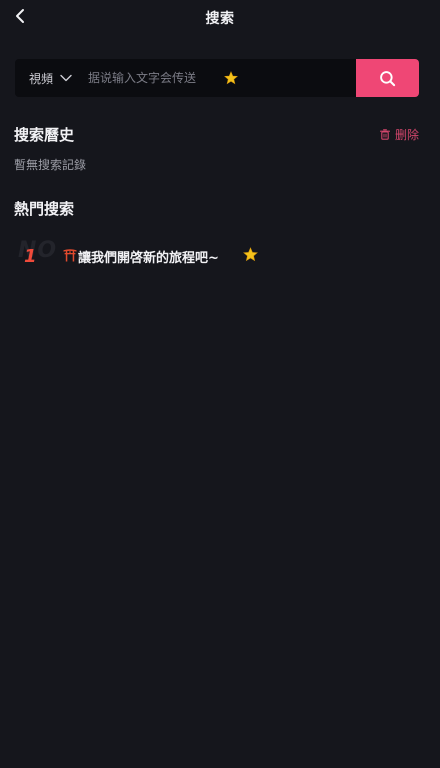 The width and height of the screenshot is (440, 768). I want to click on search-bar: 視頻, so click(217, 78).